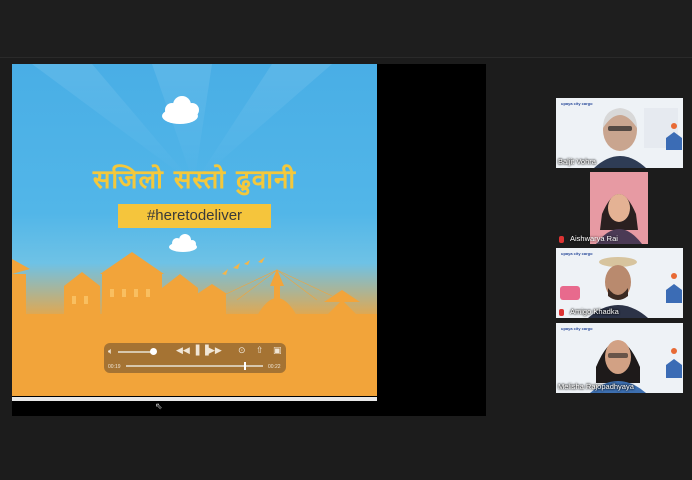  I want to click on video-progress-strip, so click(194, 399).